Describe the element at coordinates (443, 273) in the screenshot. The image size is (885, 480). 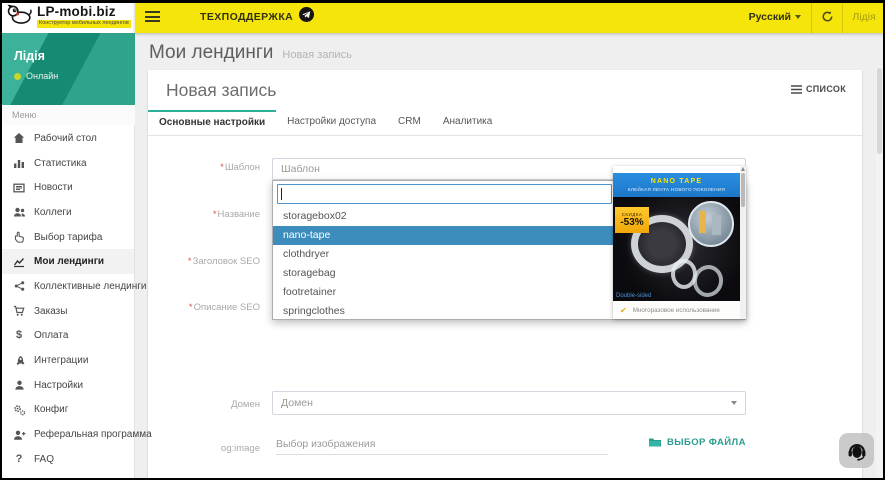
I see `option-storagebag: storagebag` at that location.